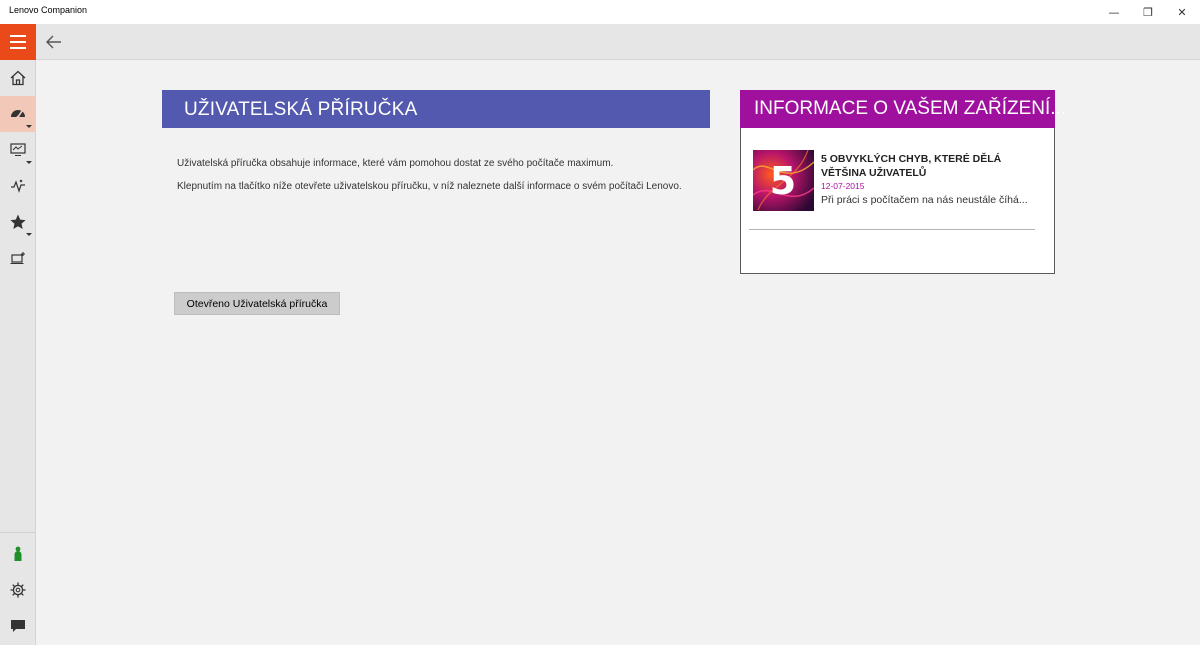  I want to click on top-bar, so click(600, 42).